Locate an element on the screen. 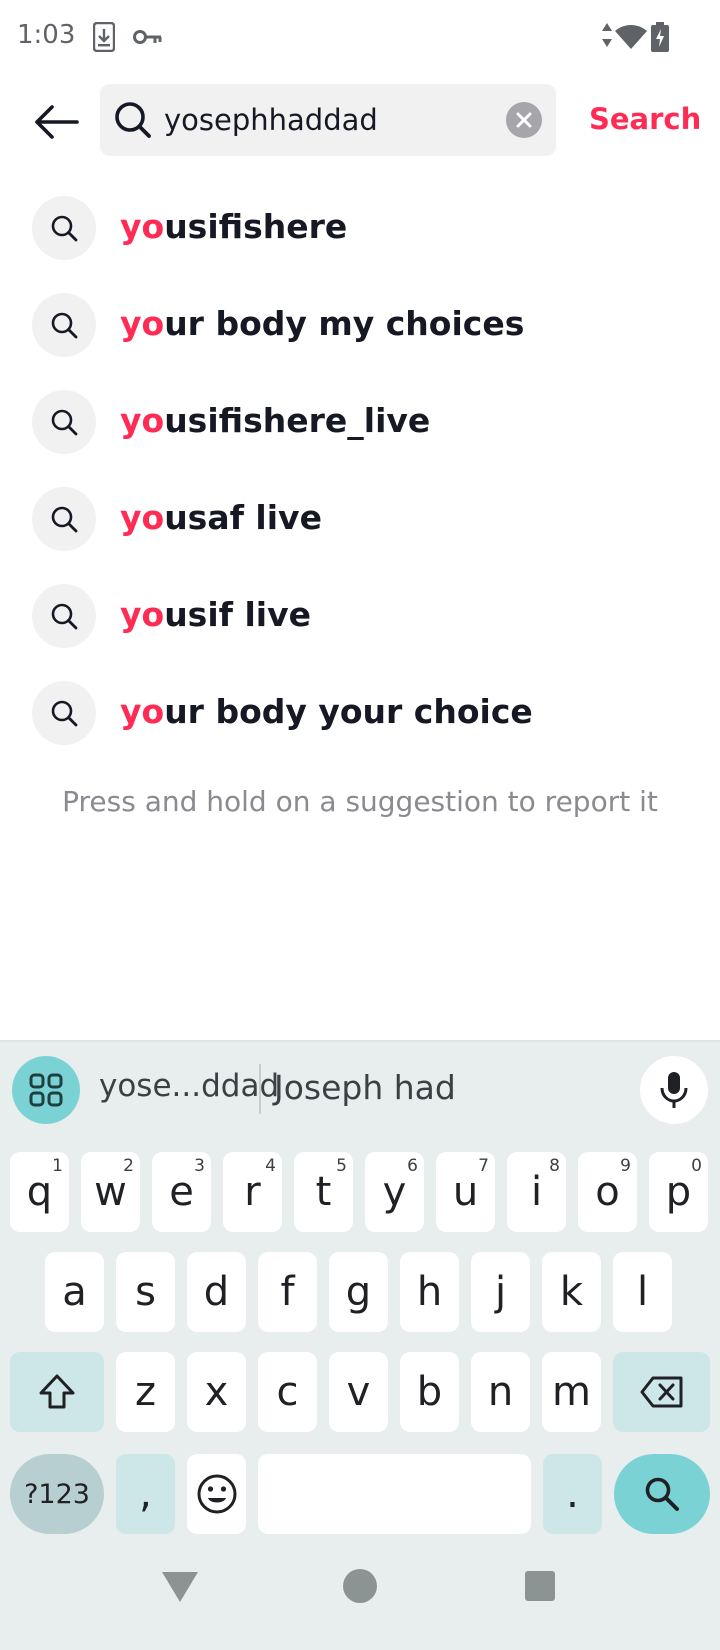 This screenshot has width=720, height=1650. key-s: s is located at coordinates (145, 1292).